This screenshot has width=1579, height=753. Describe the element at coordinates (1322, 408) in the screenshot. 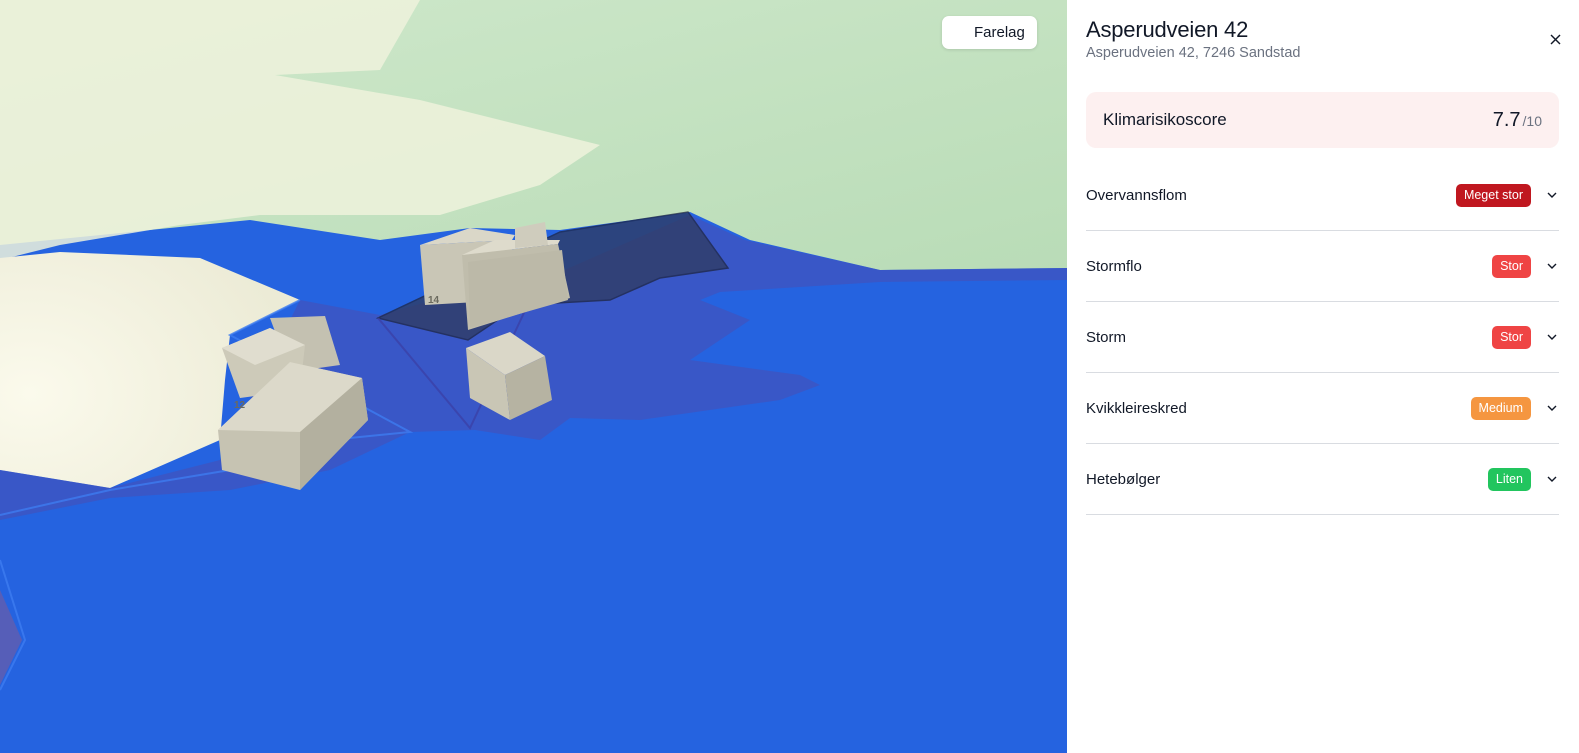

I see `risk-row-kvikkleireskred: Kvikkleireskred Medium` at that location.